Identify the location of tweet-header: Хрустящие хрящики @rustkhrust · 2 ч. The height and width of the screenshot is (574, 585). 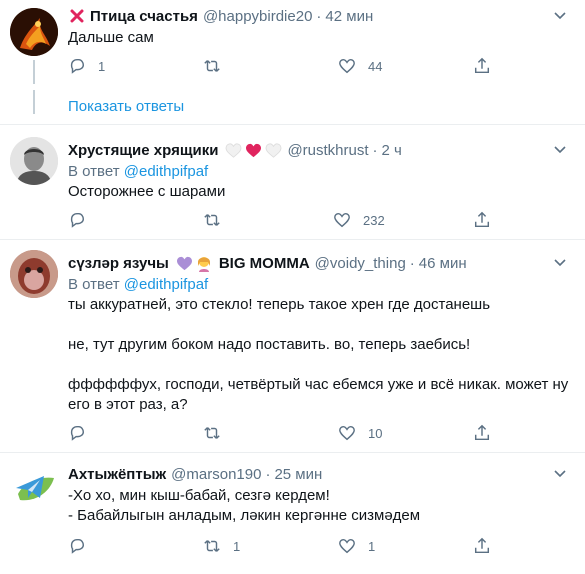
(319, 150).